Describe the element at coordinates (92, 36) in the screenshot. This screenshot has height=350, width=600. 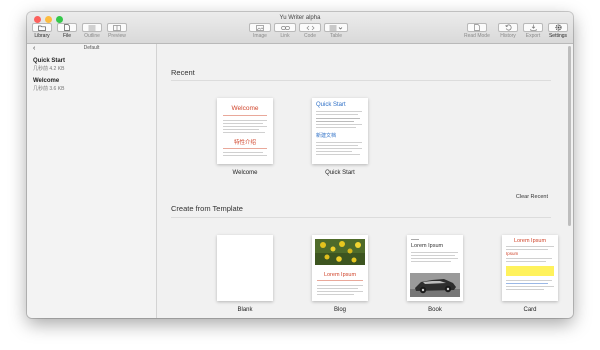
I see `outline-label: Outline` at that location.